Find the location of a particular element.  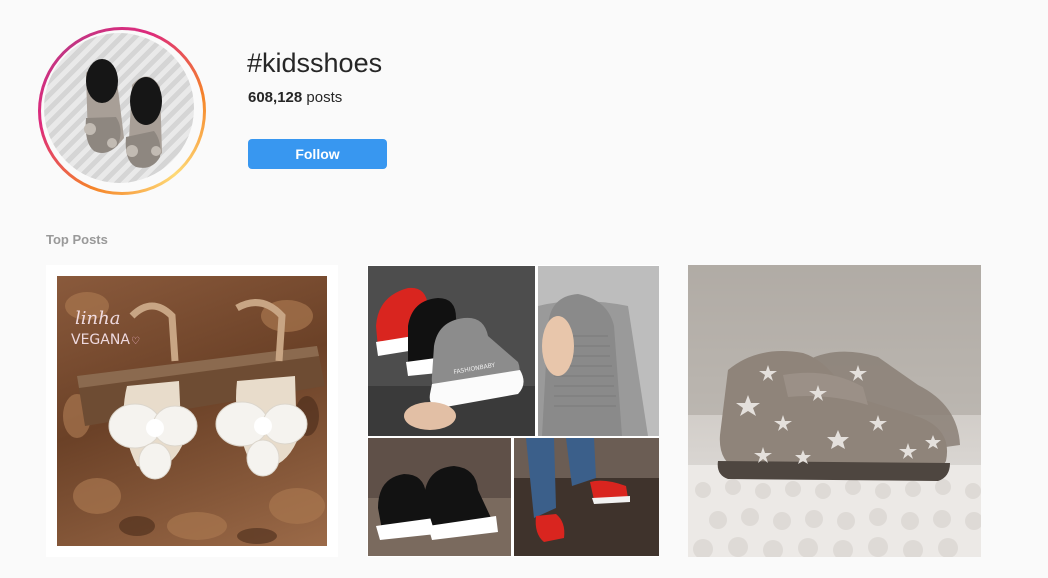

slippers-image is located at coordinates (123, 113).